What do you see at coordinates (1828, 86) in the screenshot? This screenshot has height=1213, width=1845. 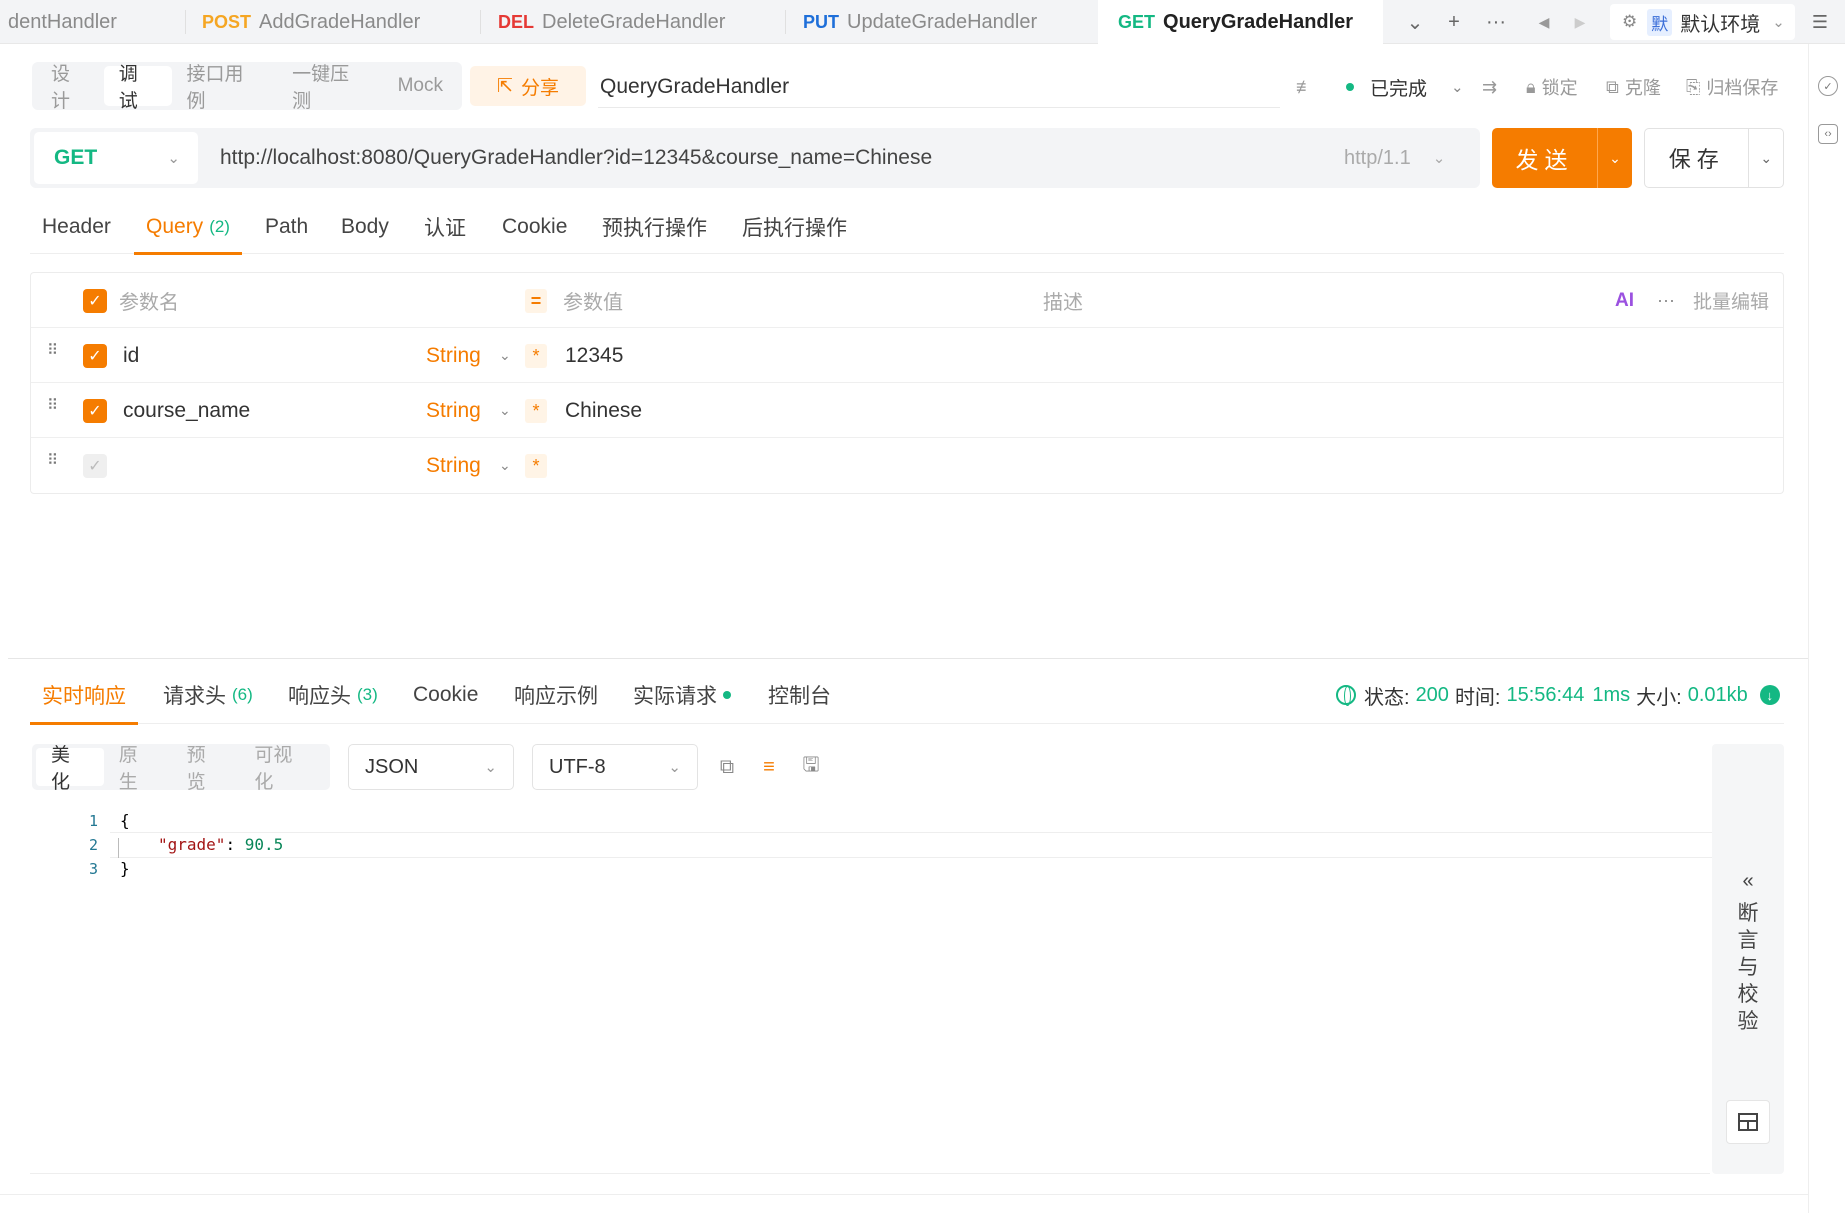 I see `check-circle-icon: ✓` at bounding box center [1828, 86].